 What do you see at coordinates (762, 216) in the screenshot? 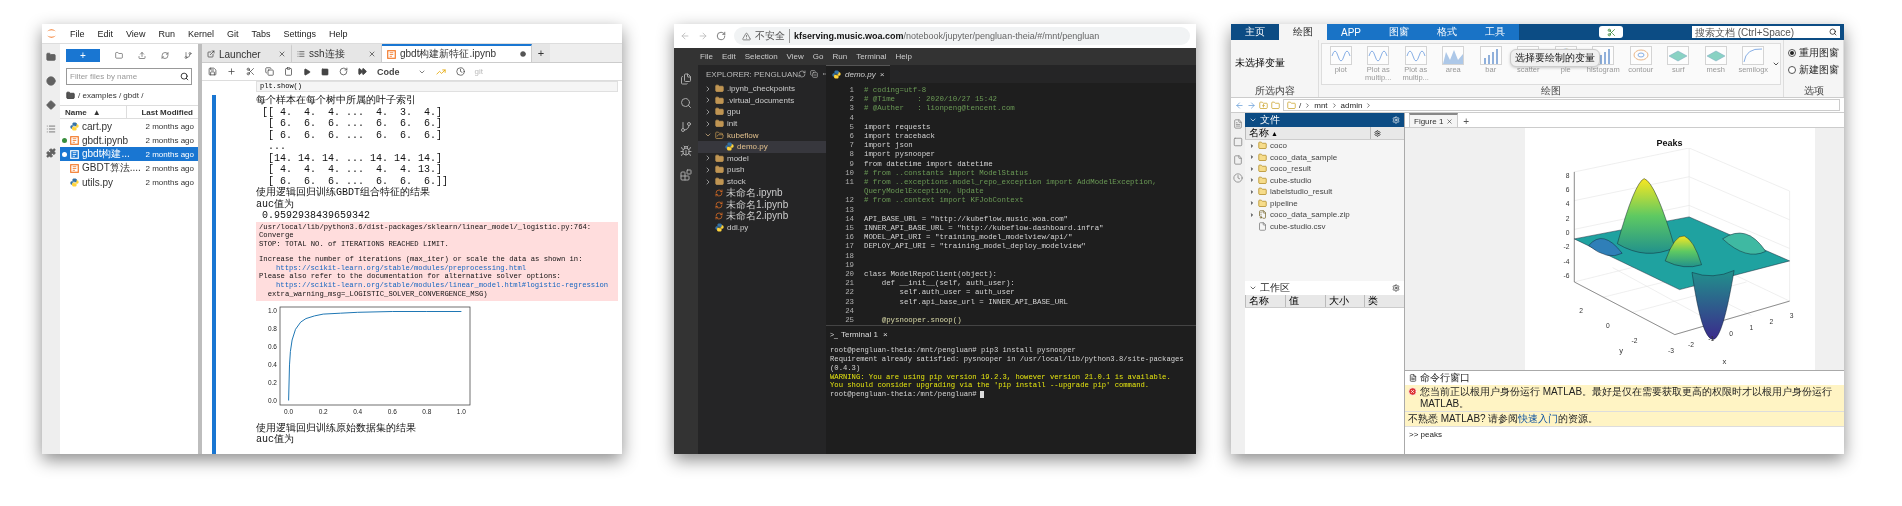
I see `tree-item: 未命名2.ipynb` at bounding box center [762, 216].